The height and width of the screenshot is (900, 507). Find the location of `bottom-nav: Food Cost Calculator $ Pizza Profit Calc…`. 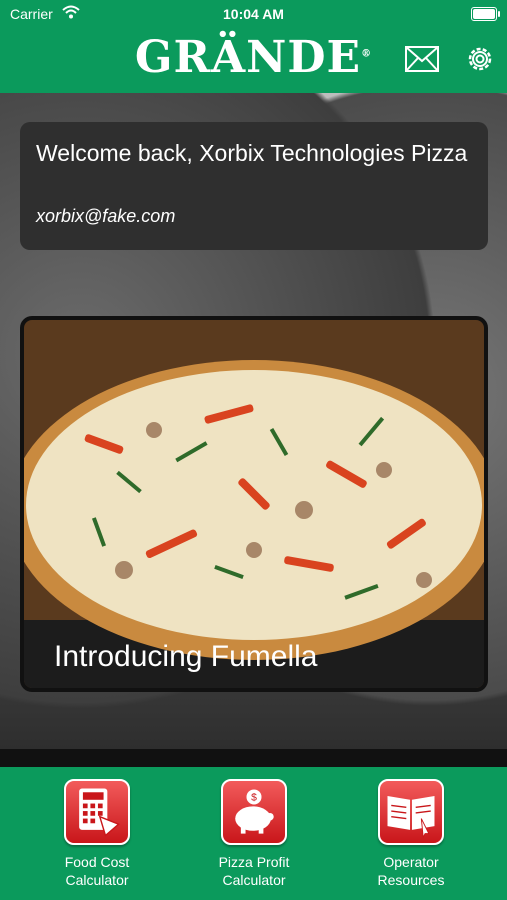

bottom-nav: Food Cost Calculator $ Pizza Profit Calc… is located at coordinates (253, 833).